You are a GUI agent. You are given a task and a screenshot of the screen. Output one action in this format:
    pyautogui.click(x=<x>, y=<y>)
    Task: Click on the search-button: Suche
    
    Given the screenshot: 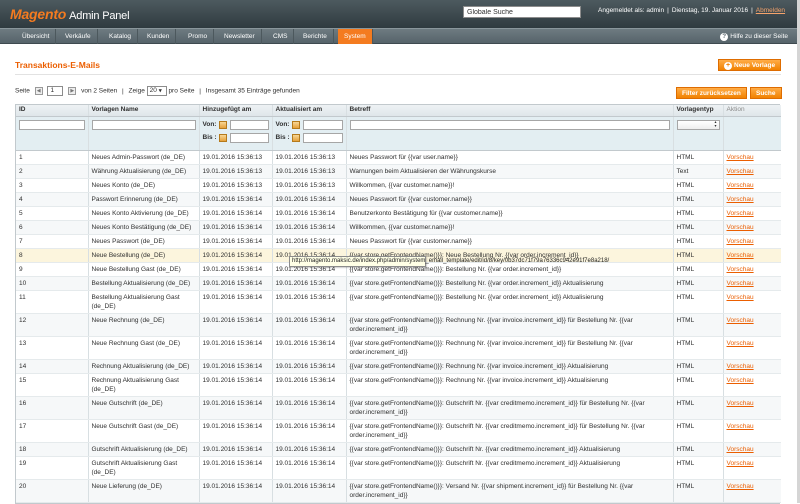 What is the action you would take?
    pyautogui.click(x=766, y=93)
    